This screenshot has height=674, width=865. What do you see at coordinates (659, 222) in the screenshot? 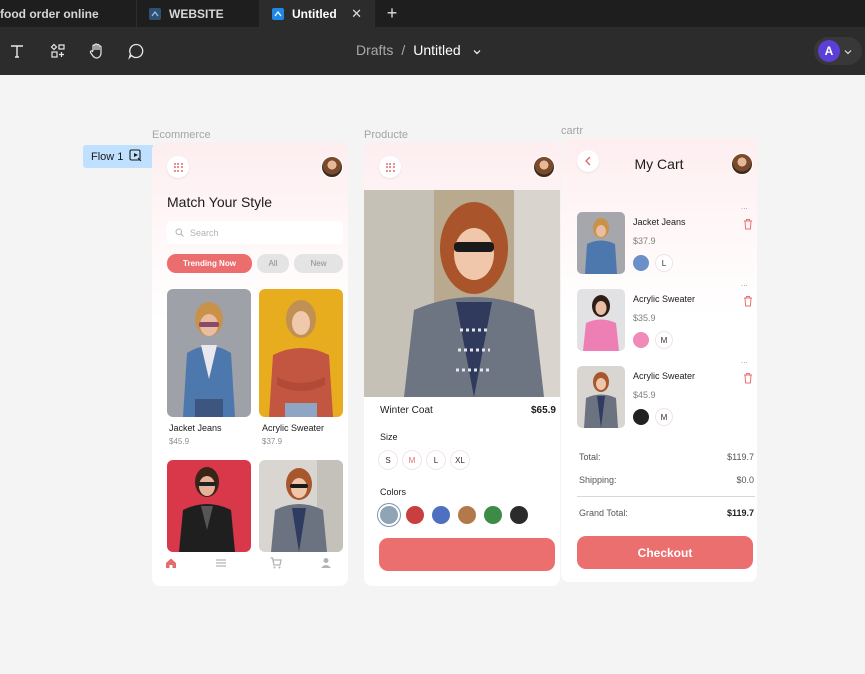
I see `cart-item-name: Jacket Jeans` at bounding box center [659, 222].